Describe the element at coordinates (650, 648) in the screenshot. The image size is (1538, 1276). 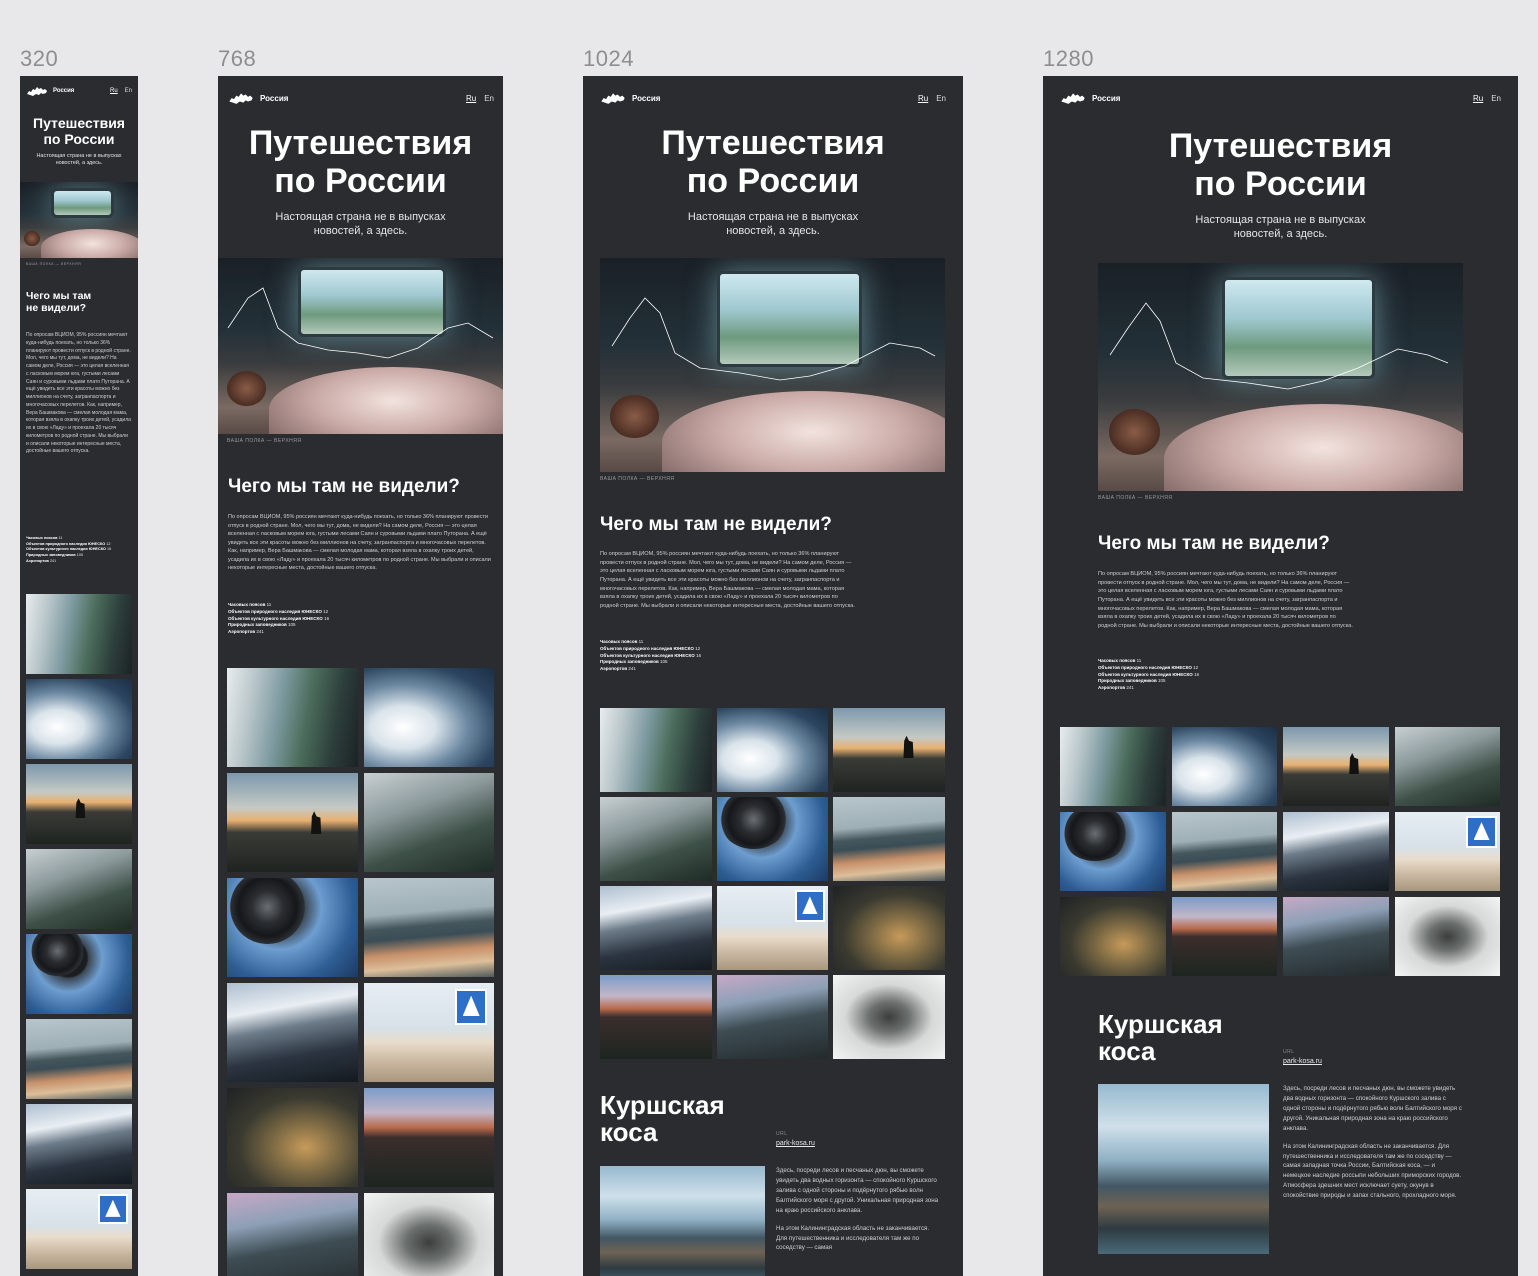
I see `stat-item: Объектов природного наследия ЮНЕСКО 12` at that location.